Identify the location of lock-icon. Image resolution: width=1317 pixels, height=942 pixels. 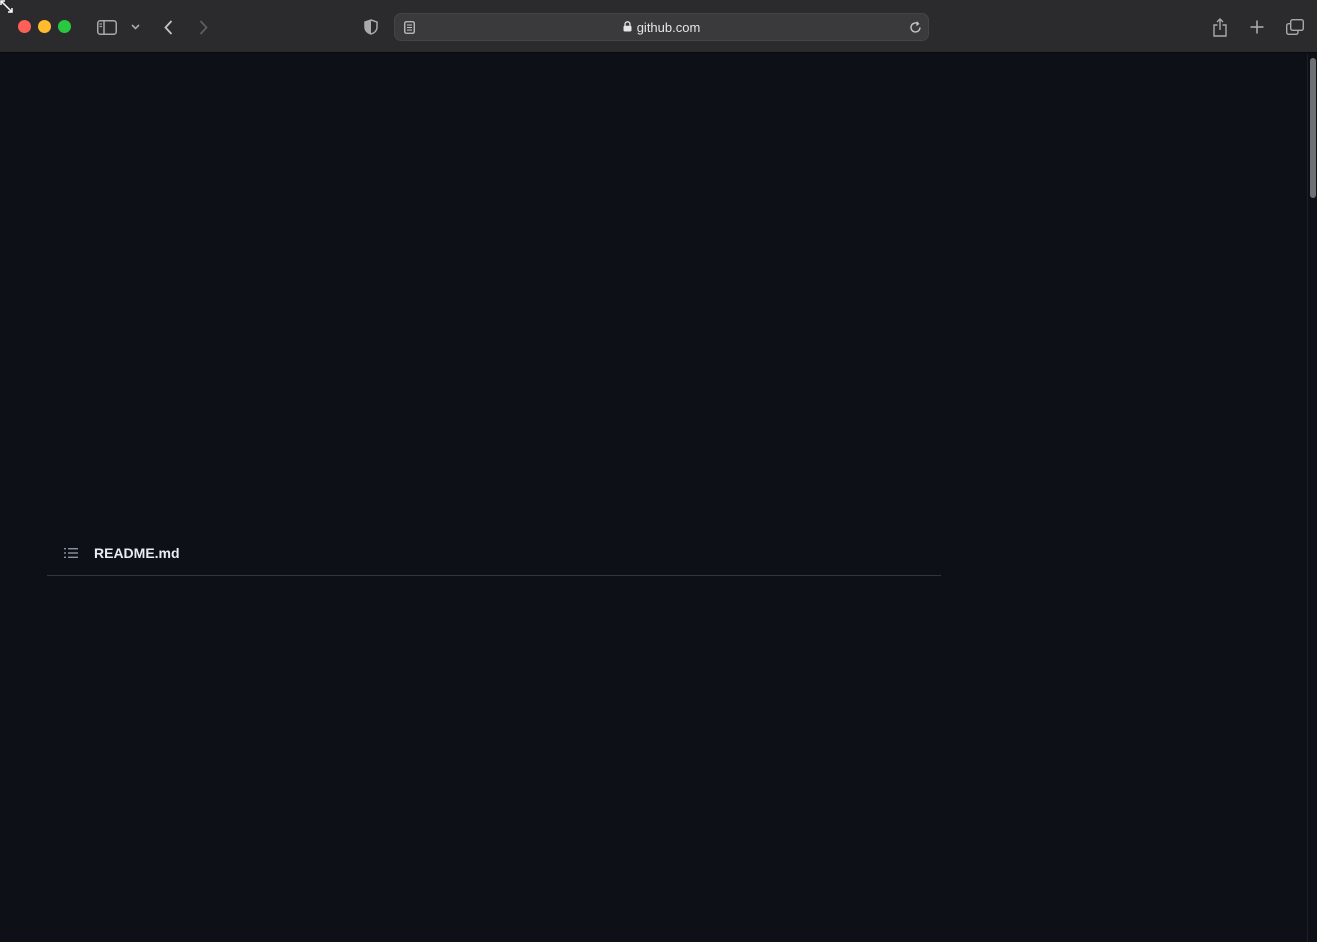
(627, 27).